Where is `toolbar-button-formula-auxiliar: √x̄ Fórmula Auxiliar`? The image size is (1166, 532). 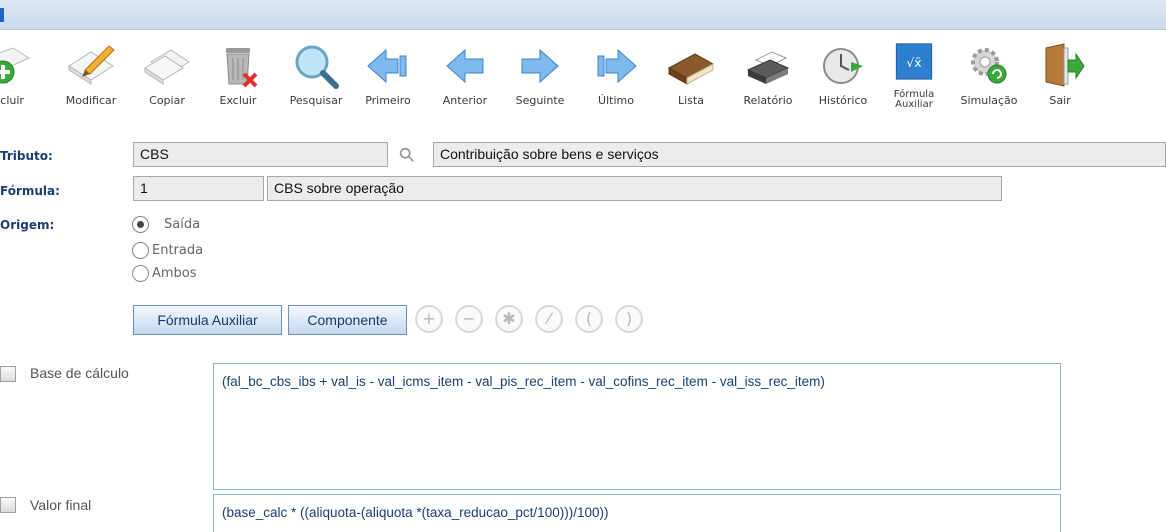 toolbar-button-formula-auxiliar: √x̄ Fórmula Auxiliar is located at coordinates (914, 76).